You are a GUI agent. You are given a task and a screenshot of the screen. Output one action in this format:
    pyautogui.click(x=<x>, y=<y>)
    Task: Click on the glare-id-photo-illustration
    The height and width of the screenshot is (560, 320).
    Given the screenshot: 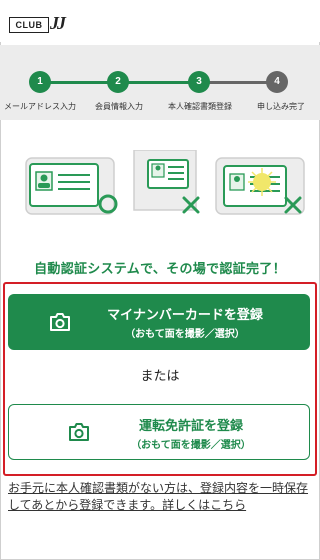 What is the action you would take?
    pyautogui.click(x=260, y=186)
    